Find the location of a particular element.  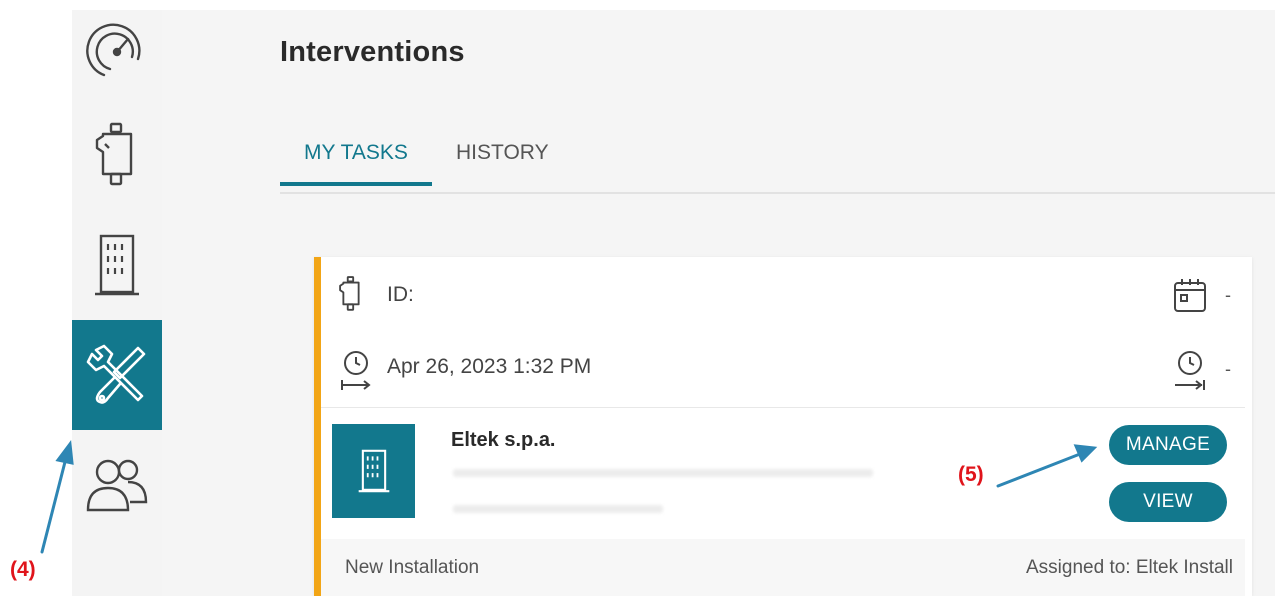

manage-button: MANAGE is located at coordinates (1168, 445).